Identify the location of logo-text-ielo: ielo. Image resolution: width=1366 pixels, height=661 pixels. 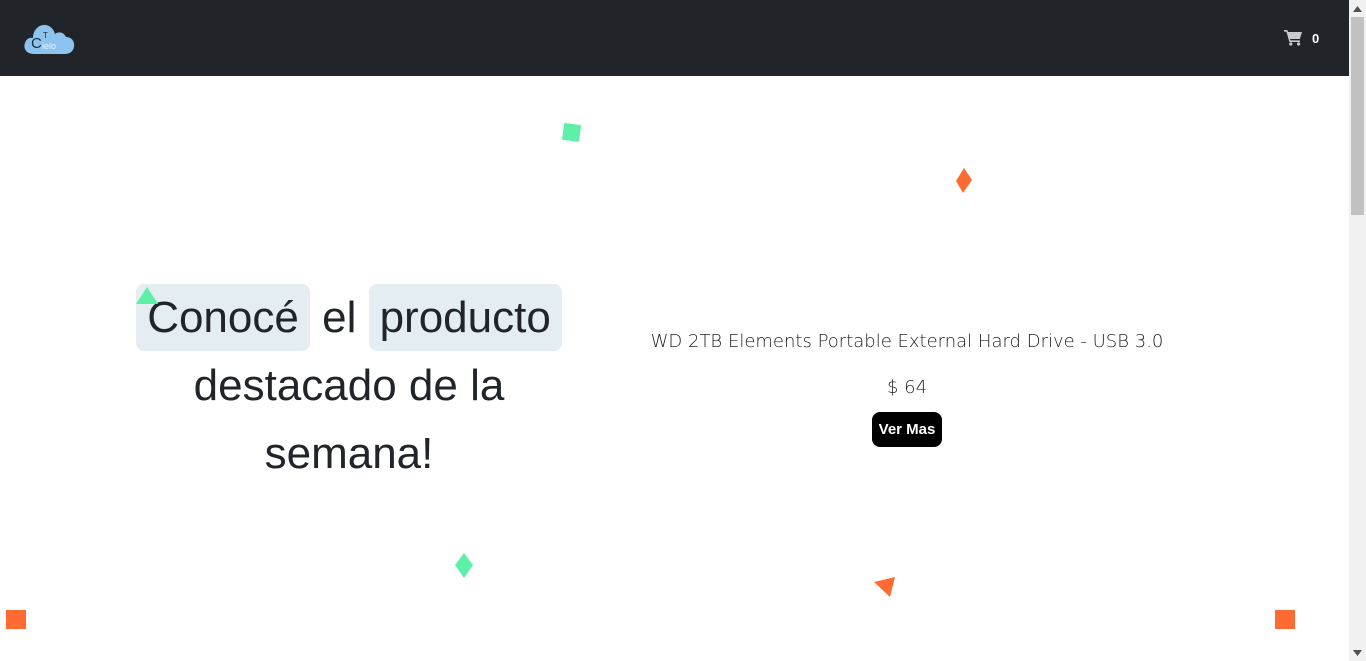
(49, 46).